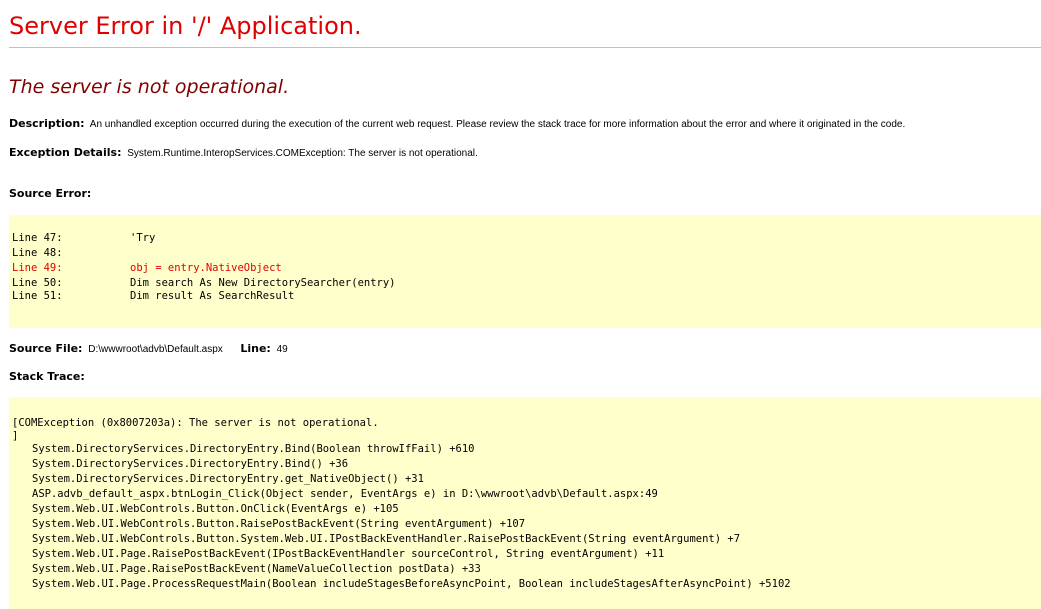 This screenshot has height=609, width=1041. What do you see at coordinates (525, 47) in the screenshot?
I see `title-divider` at bounding box center [525, 47].